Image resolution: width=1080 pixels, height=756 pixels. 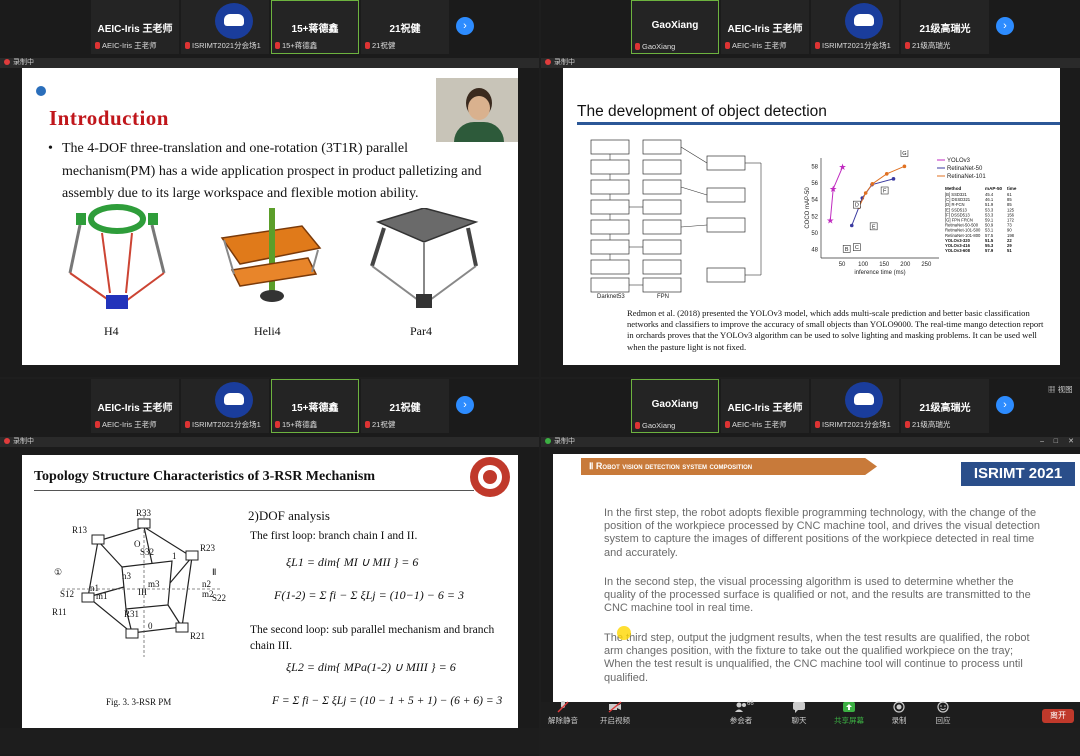 I want to click on fpn-label: FPN, so click(x=663, y=297).